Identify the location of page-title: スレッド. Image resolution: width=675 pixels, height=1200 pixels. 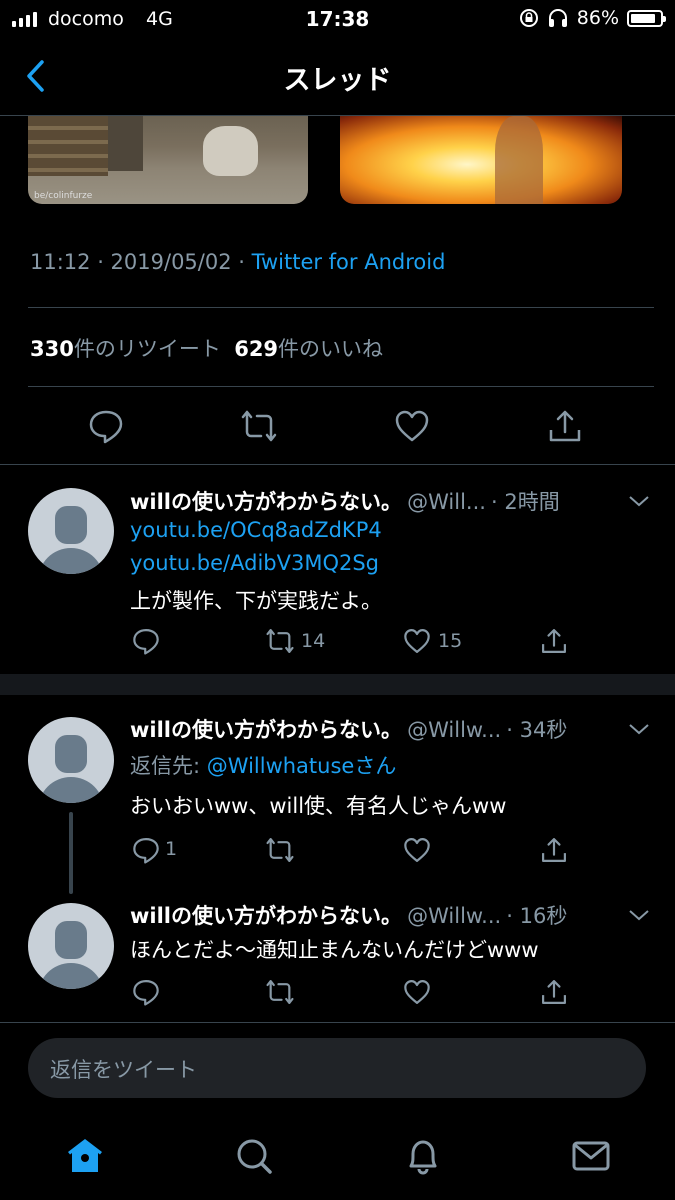
(337, 80).